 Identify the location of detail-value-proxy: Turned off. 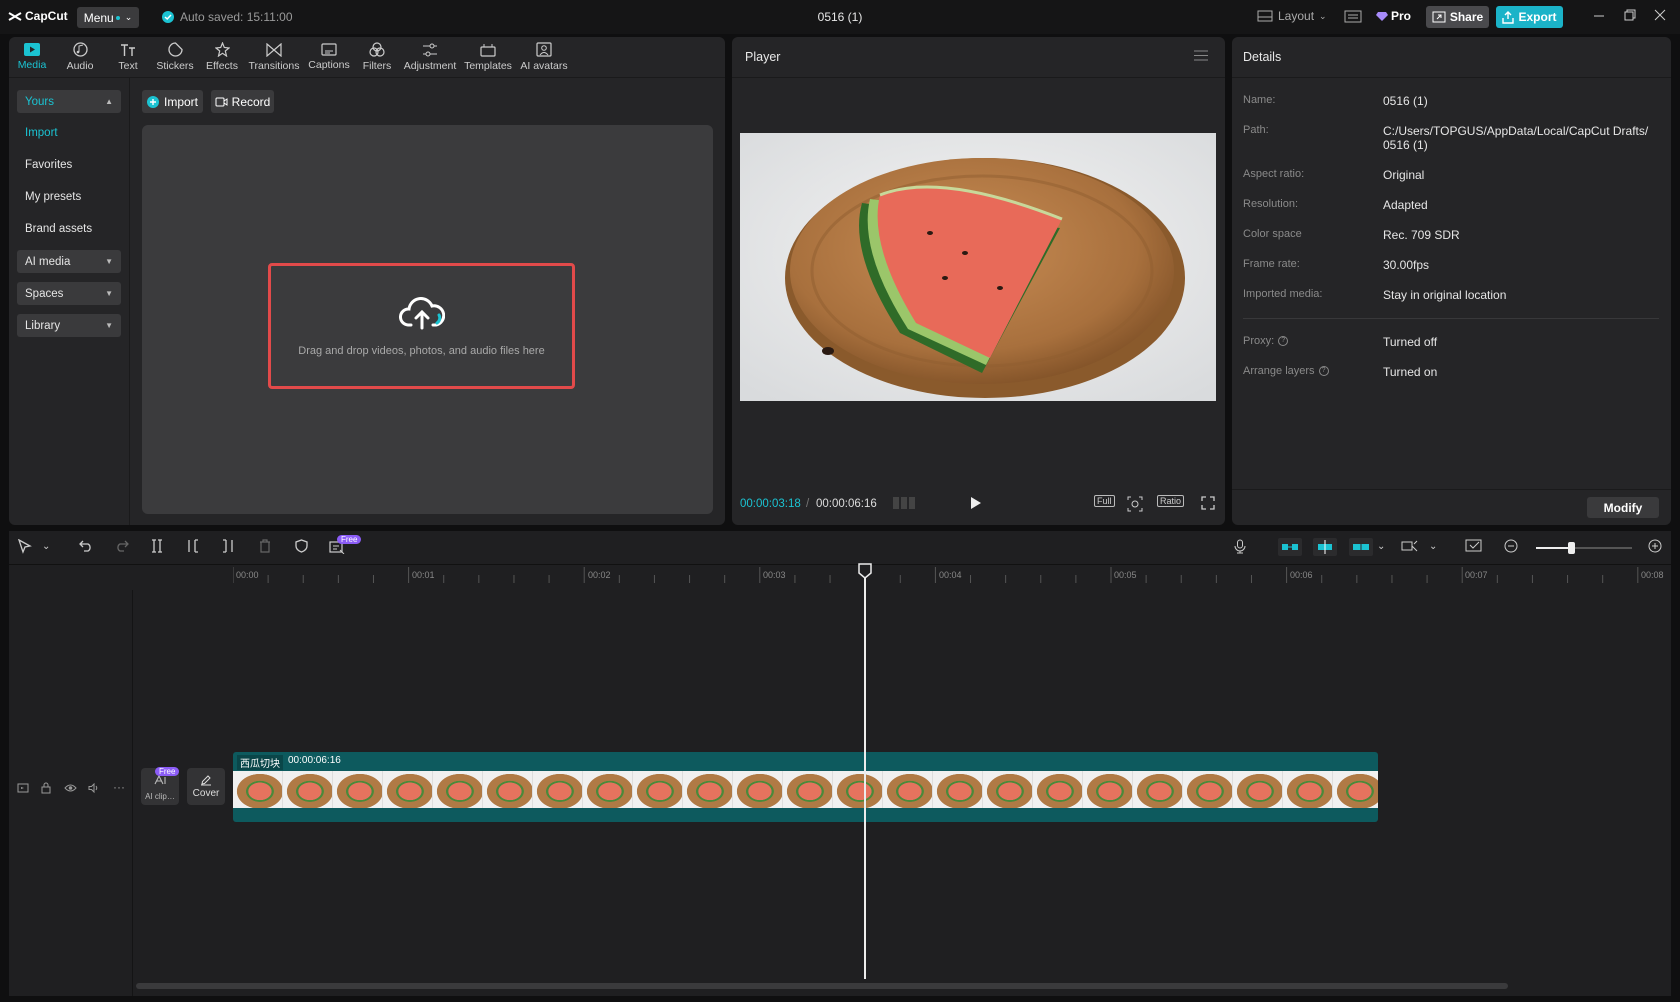
(1523, 342).